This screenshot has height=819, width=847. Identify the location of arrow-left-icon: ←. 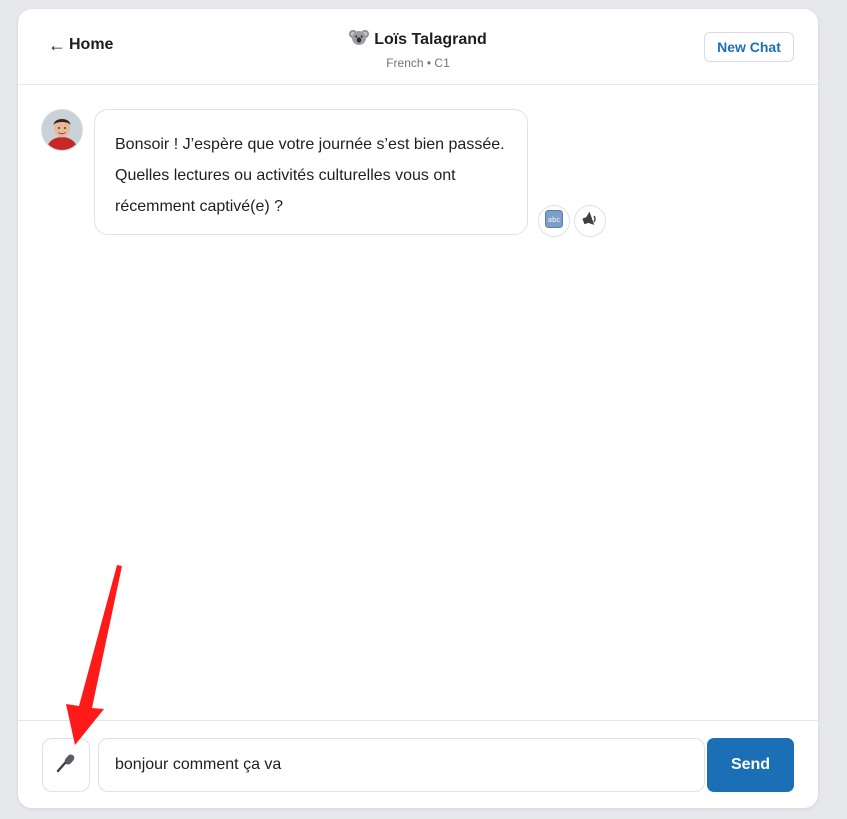
(57, 45).